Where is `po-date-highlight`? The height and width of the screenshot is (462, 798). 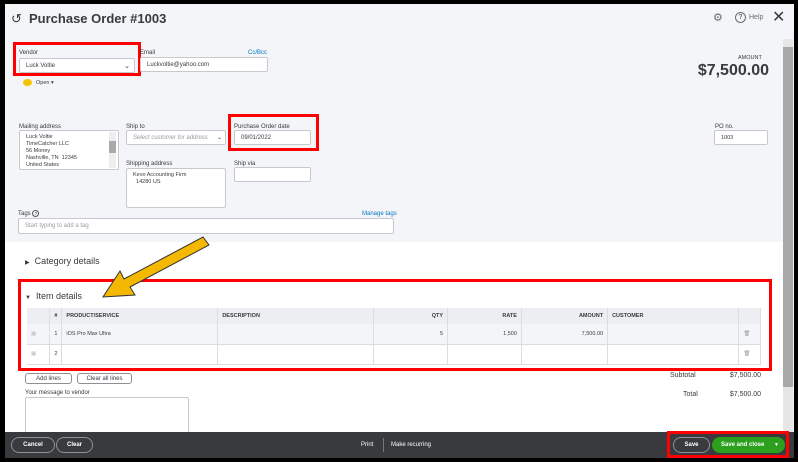
po-date-highlight is located at coordinates (273, 132).